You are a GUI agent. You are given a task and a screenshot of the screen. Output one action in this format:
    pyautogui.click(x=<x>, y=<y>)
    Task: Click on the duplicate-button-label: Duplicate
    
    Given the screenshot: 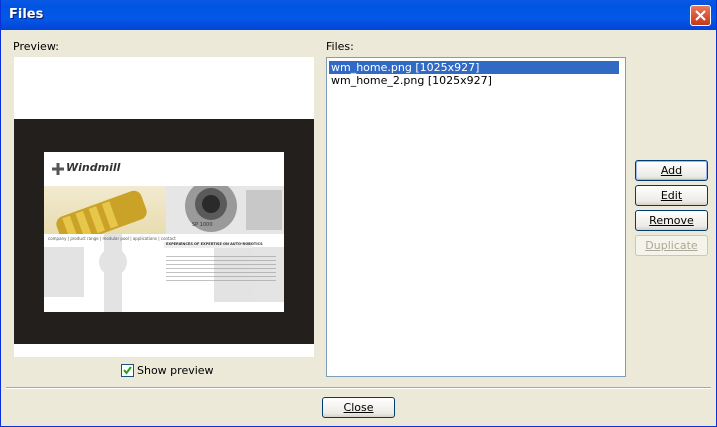 What is the action you would take?
    pyautogui.click(x=671, y=245)
    